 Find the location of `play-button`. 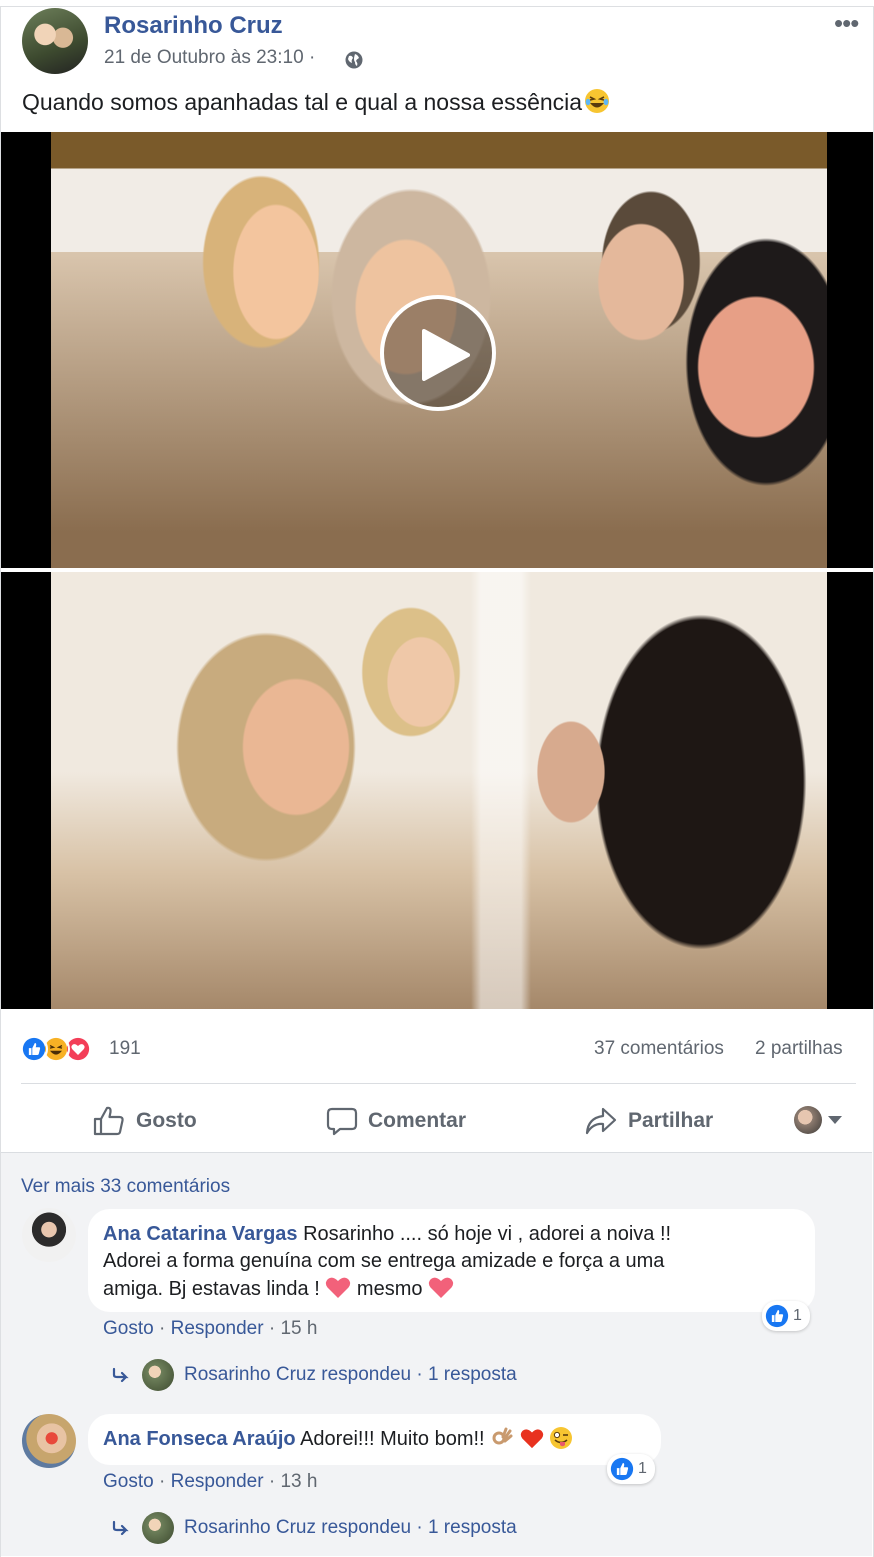

play-button is located at coordinates (438, 353).